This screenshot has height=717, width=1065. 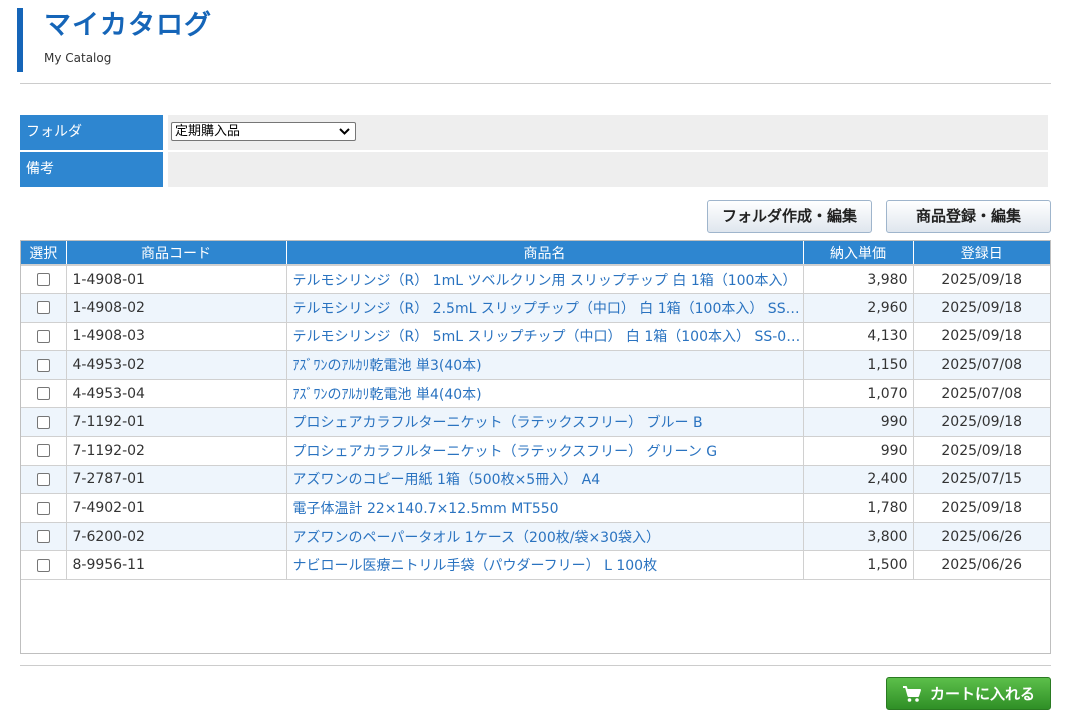 What do you see at coordinates (128, 25) in the screenshot?
I see `page-title: マイカタログ` at bounding box center [128, 25].